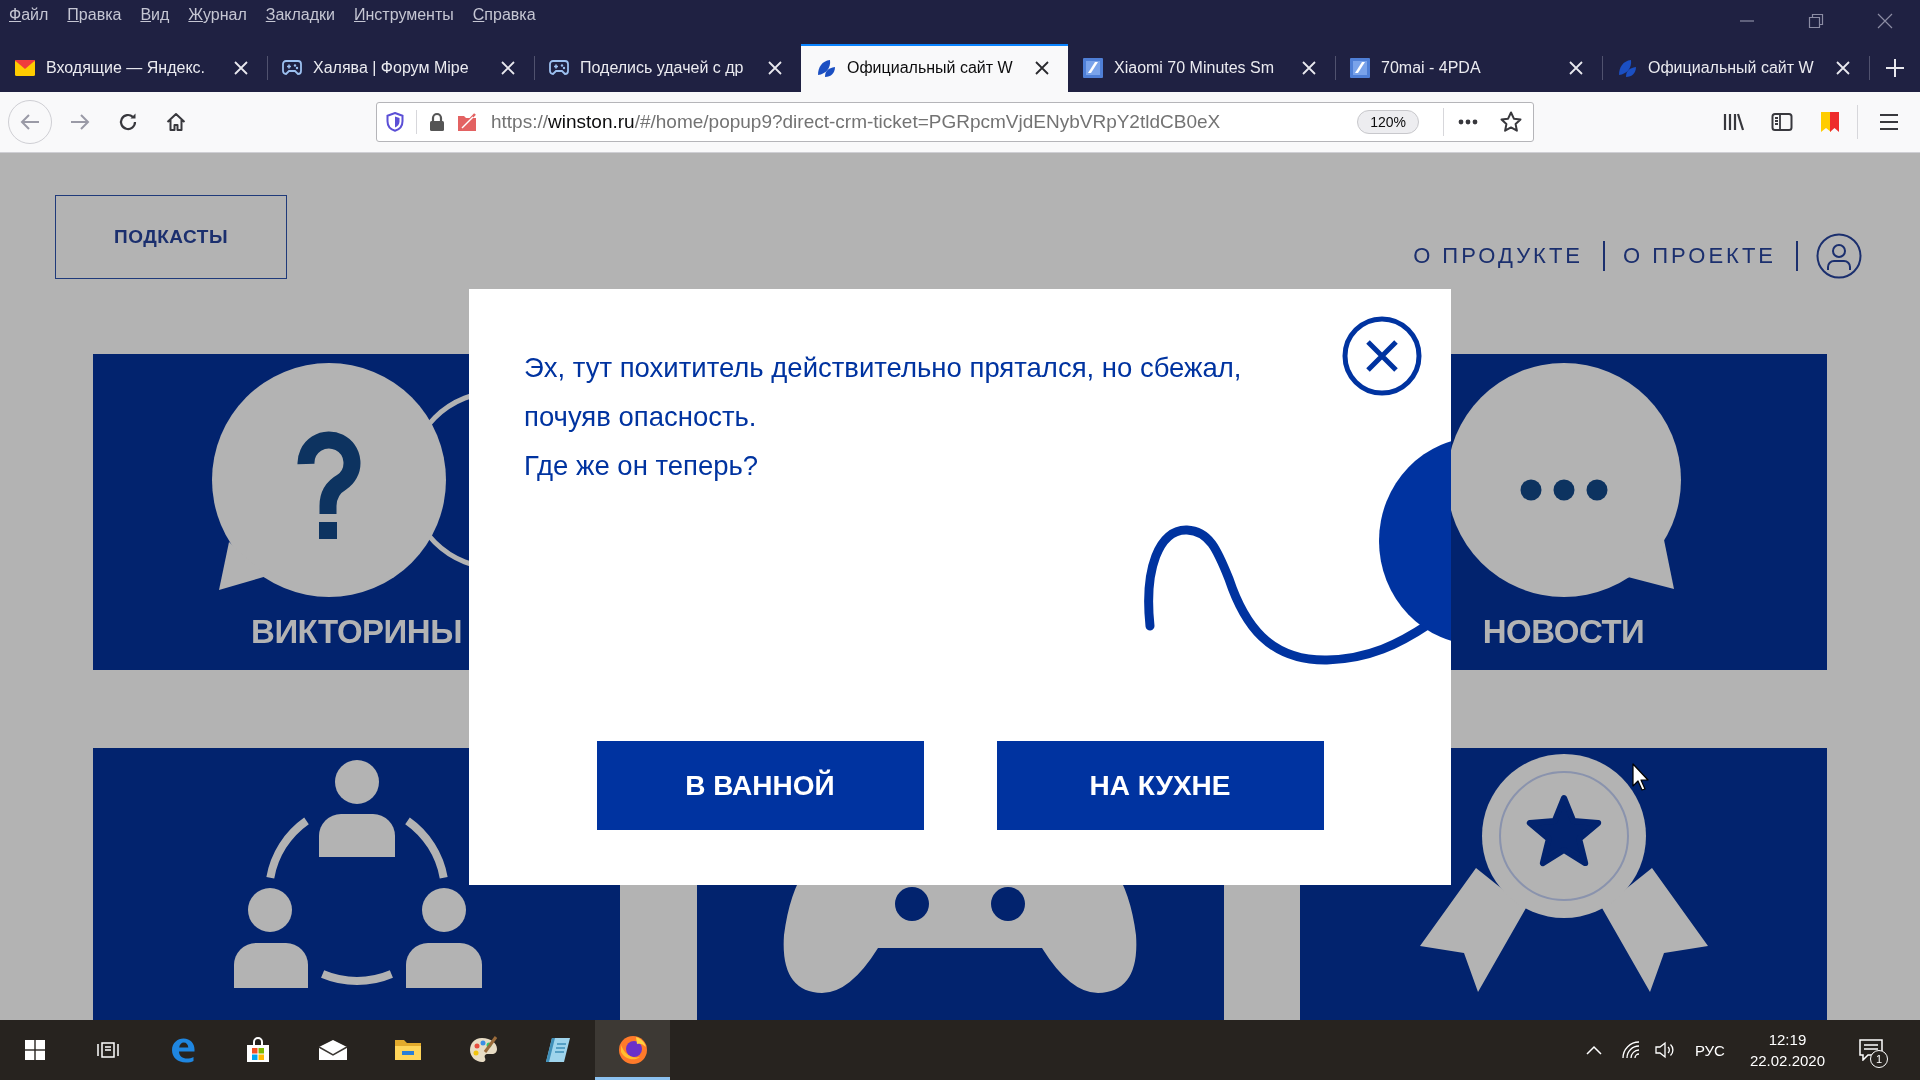 The height and width of the screenshot is (1080, 1920). I want to click on notification-badge: 1, so click(1879, 1059).